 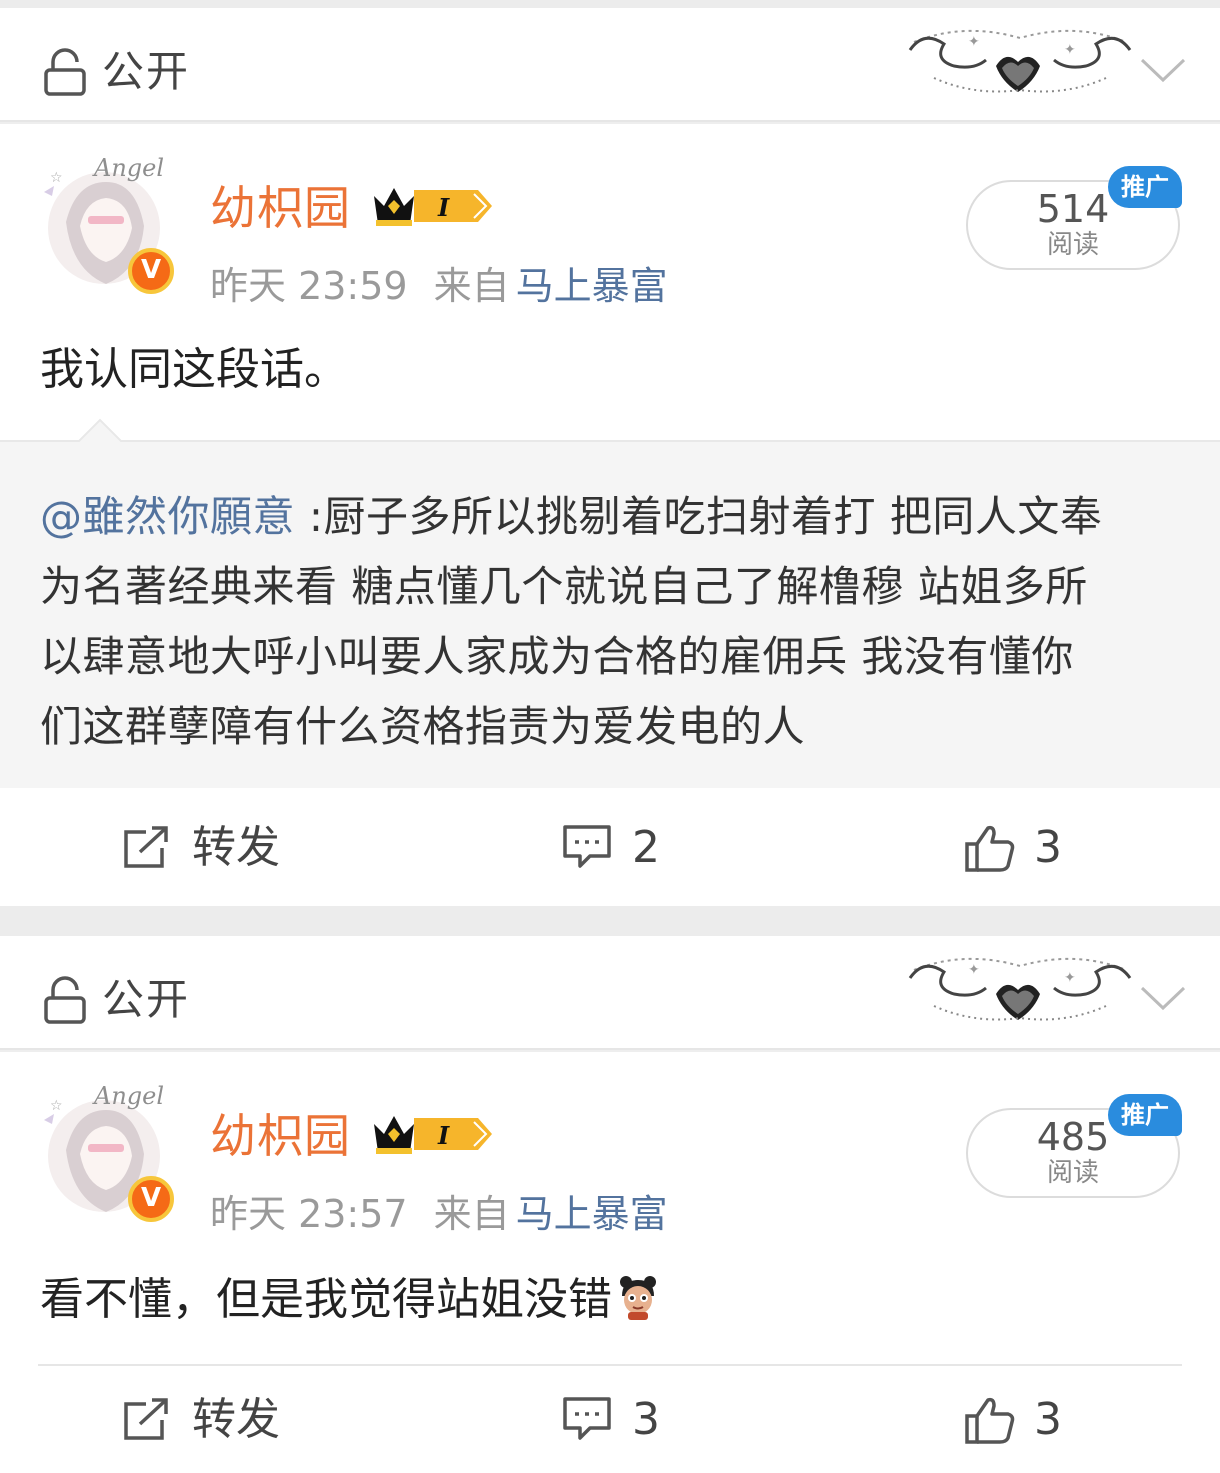 I want to click on post-time: 昨天 23:59, so click(x=309, y=286).